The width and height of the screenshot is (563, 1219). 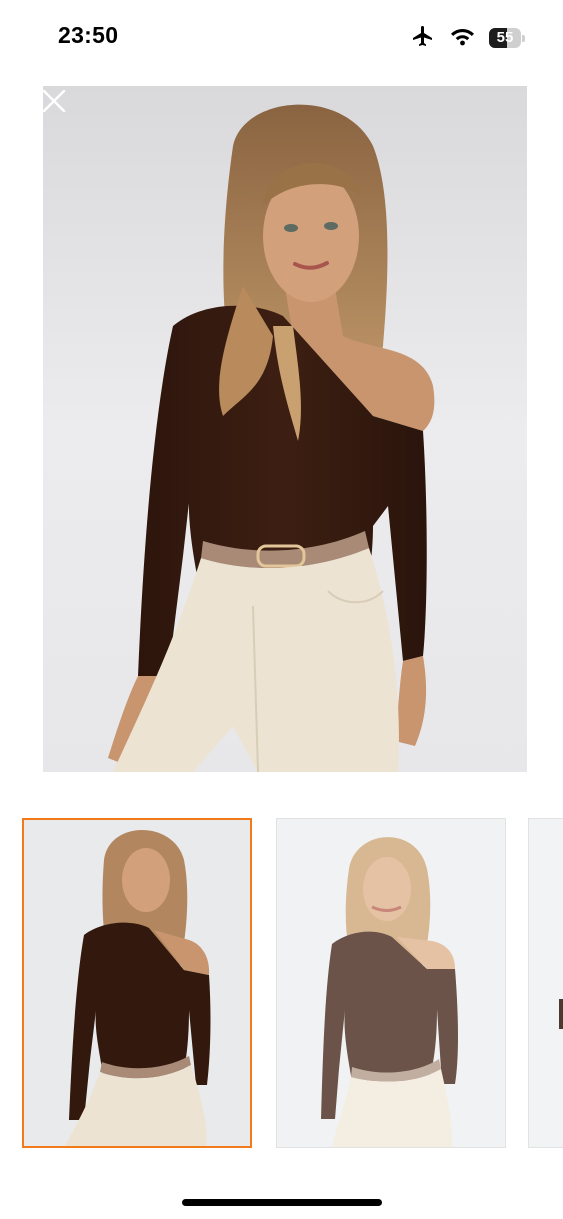 I want to click on status-time: 23:50, so click(x=88, y=35).